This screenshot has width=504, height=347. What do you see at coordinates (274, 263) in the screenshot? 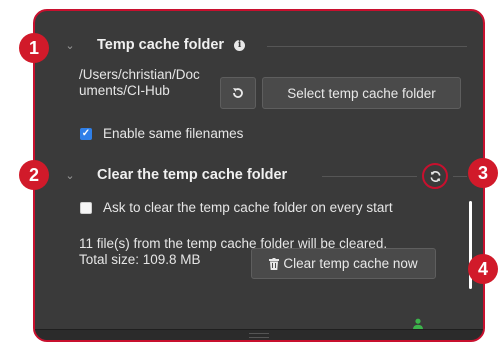
I see `trash-icon` at bounding box center [274, 263].